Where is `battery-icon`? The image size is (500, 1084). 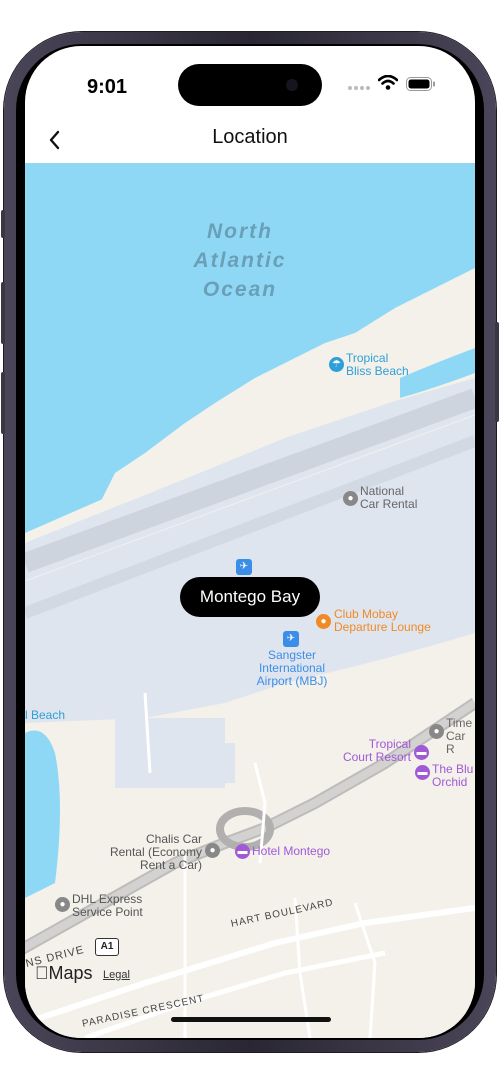
battery-icon is located at coordinates (420, 84).